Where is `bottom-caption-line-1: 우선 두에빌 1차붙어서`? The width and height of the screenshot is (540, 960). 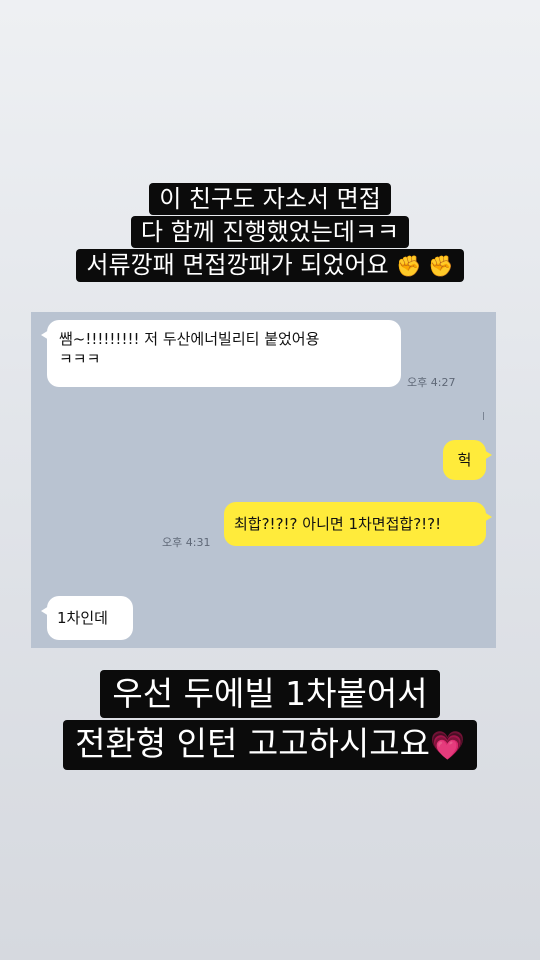 bottom-caption-line-1: 우선 두에빌 1차붙어서 is located at coordinates (270, 694).